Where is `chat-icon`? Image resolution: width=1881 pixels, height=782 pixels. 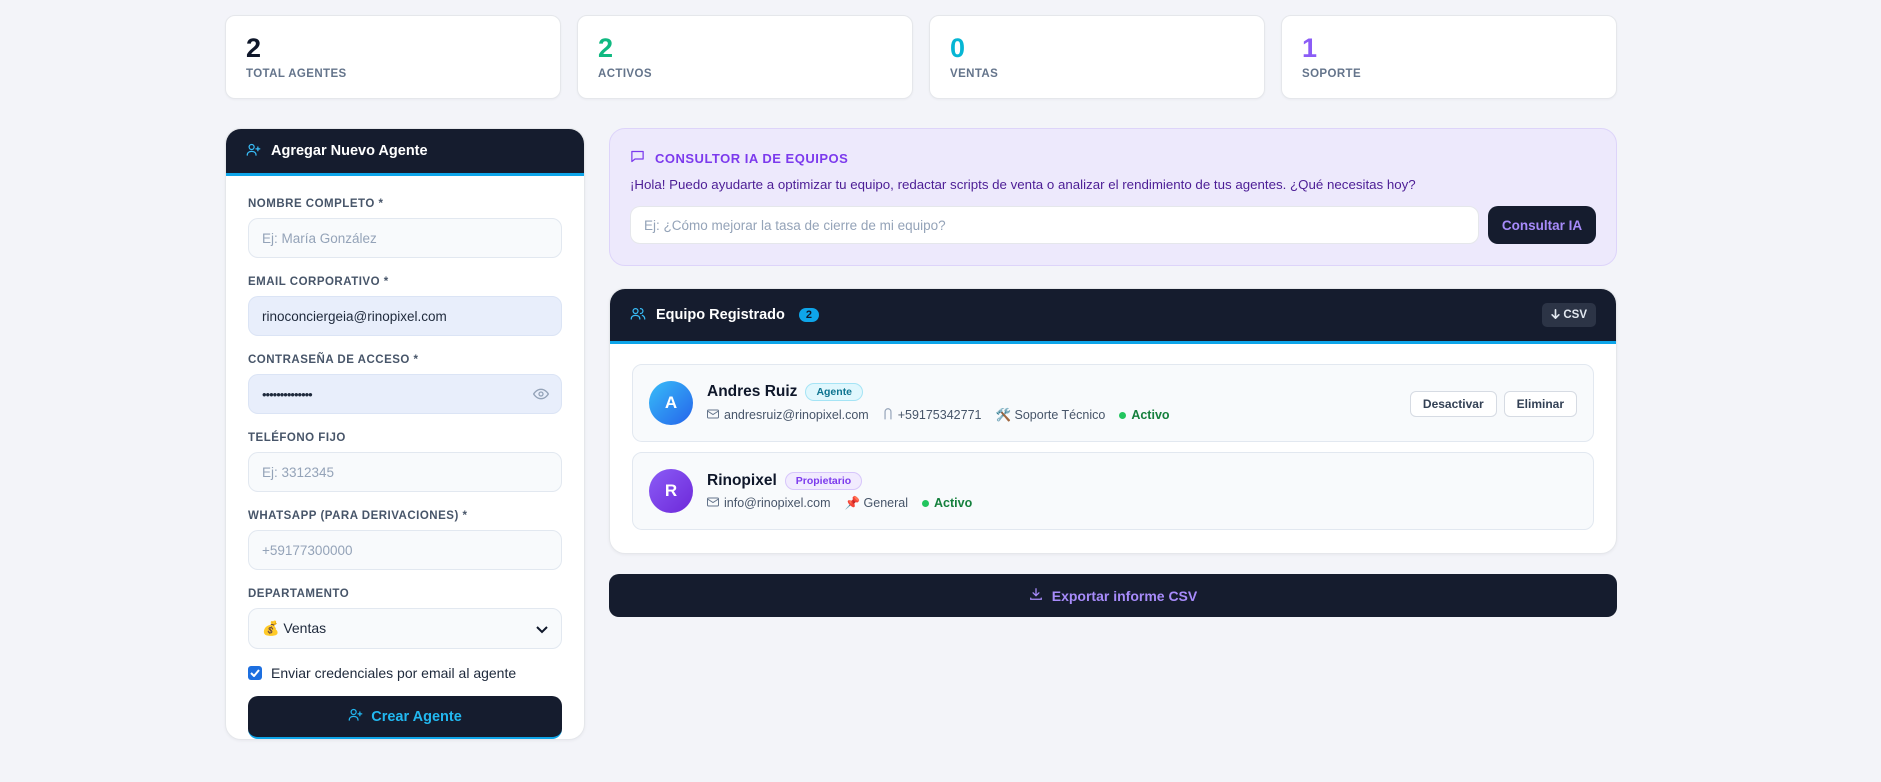
chat-icon is located at coordinates (637, 158).